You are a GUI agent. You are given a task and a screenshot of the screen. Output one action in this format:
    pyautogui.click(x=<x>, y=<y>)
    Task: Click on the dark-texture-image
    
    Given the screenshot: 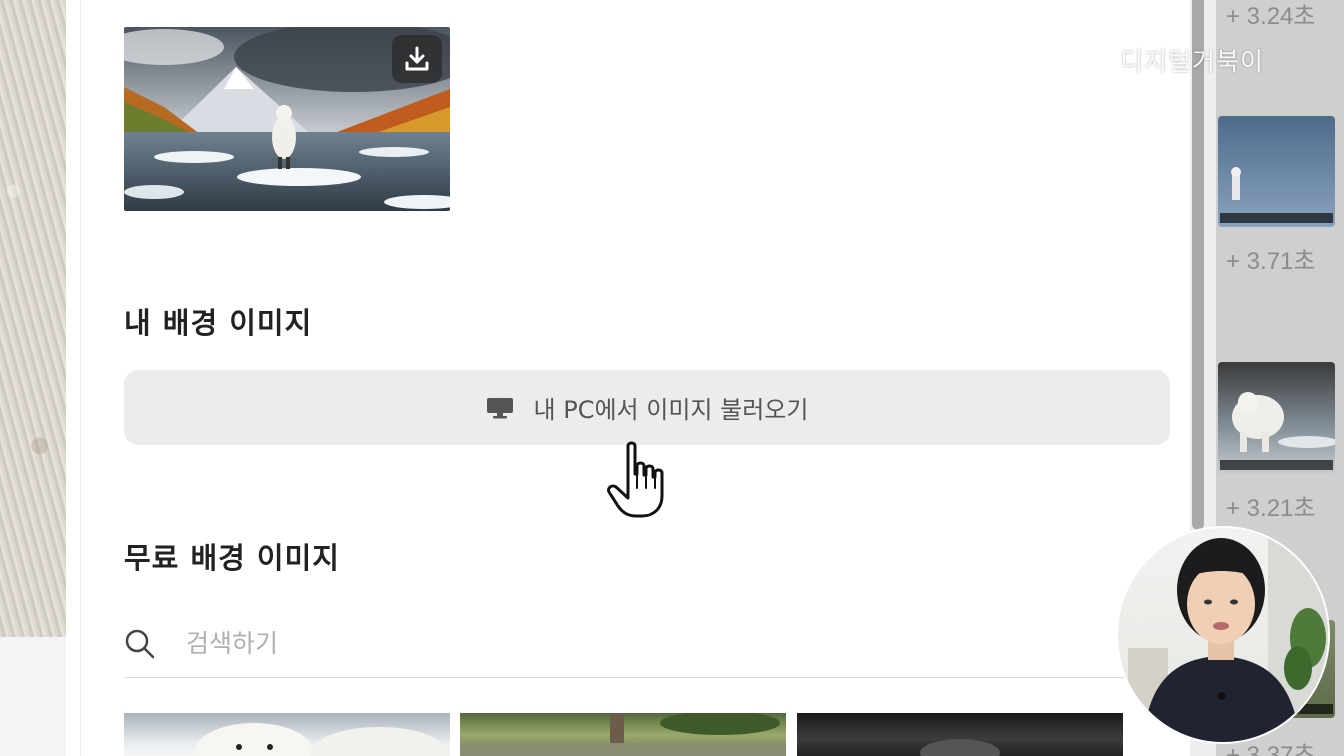 What is the action you would take?
    pyautogui.click(x=960, y=747)
    